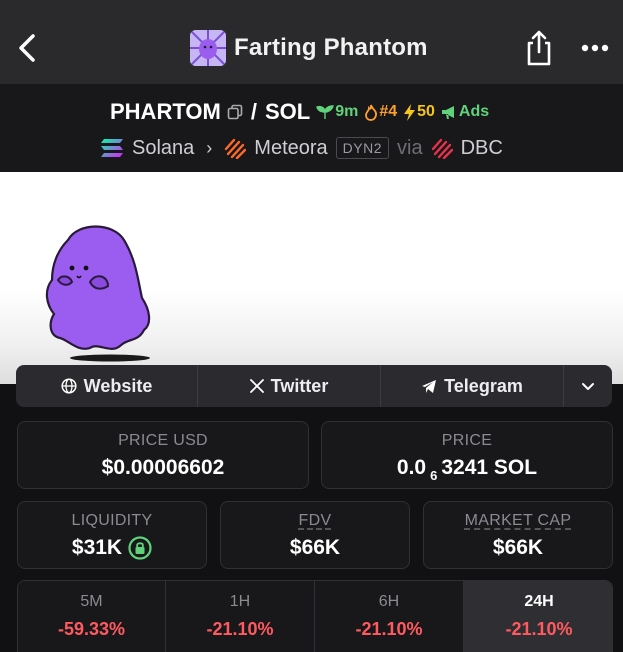 The width and height of the screenshot is (623, 652). I want to click on sprout-icon, so click(325, 112).